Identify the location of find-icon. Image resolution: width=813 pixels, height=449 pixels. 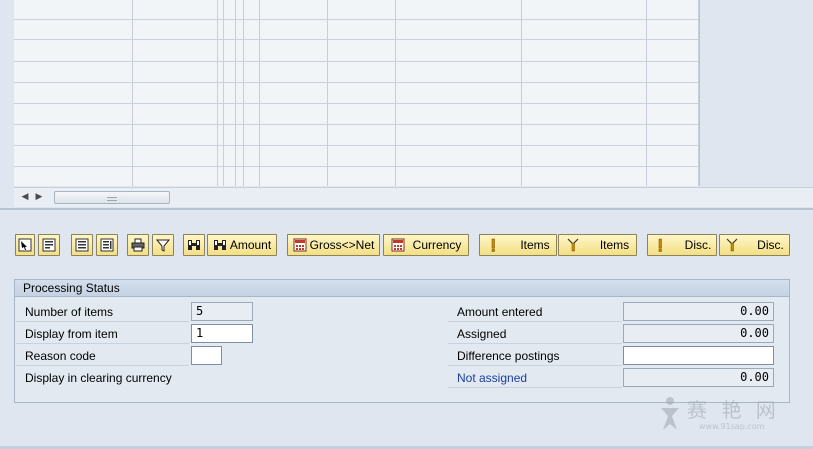
(194, 245).